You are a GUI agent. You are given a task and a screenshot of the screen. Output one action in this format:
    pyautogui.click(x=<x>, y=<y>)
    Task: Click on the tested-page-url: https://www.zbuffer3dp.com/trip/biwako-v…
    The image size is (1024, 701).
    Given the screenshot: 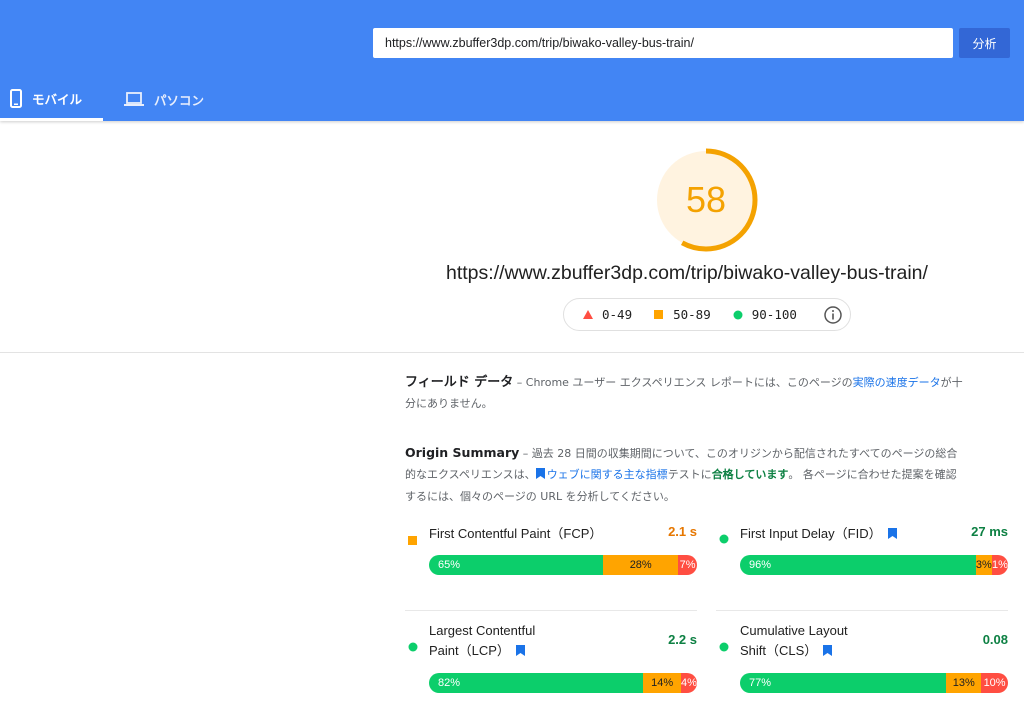 What is the action you would take?
    pyautogui.click(x=687, y=273)
    